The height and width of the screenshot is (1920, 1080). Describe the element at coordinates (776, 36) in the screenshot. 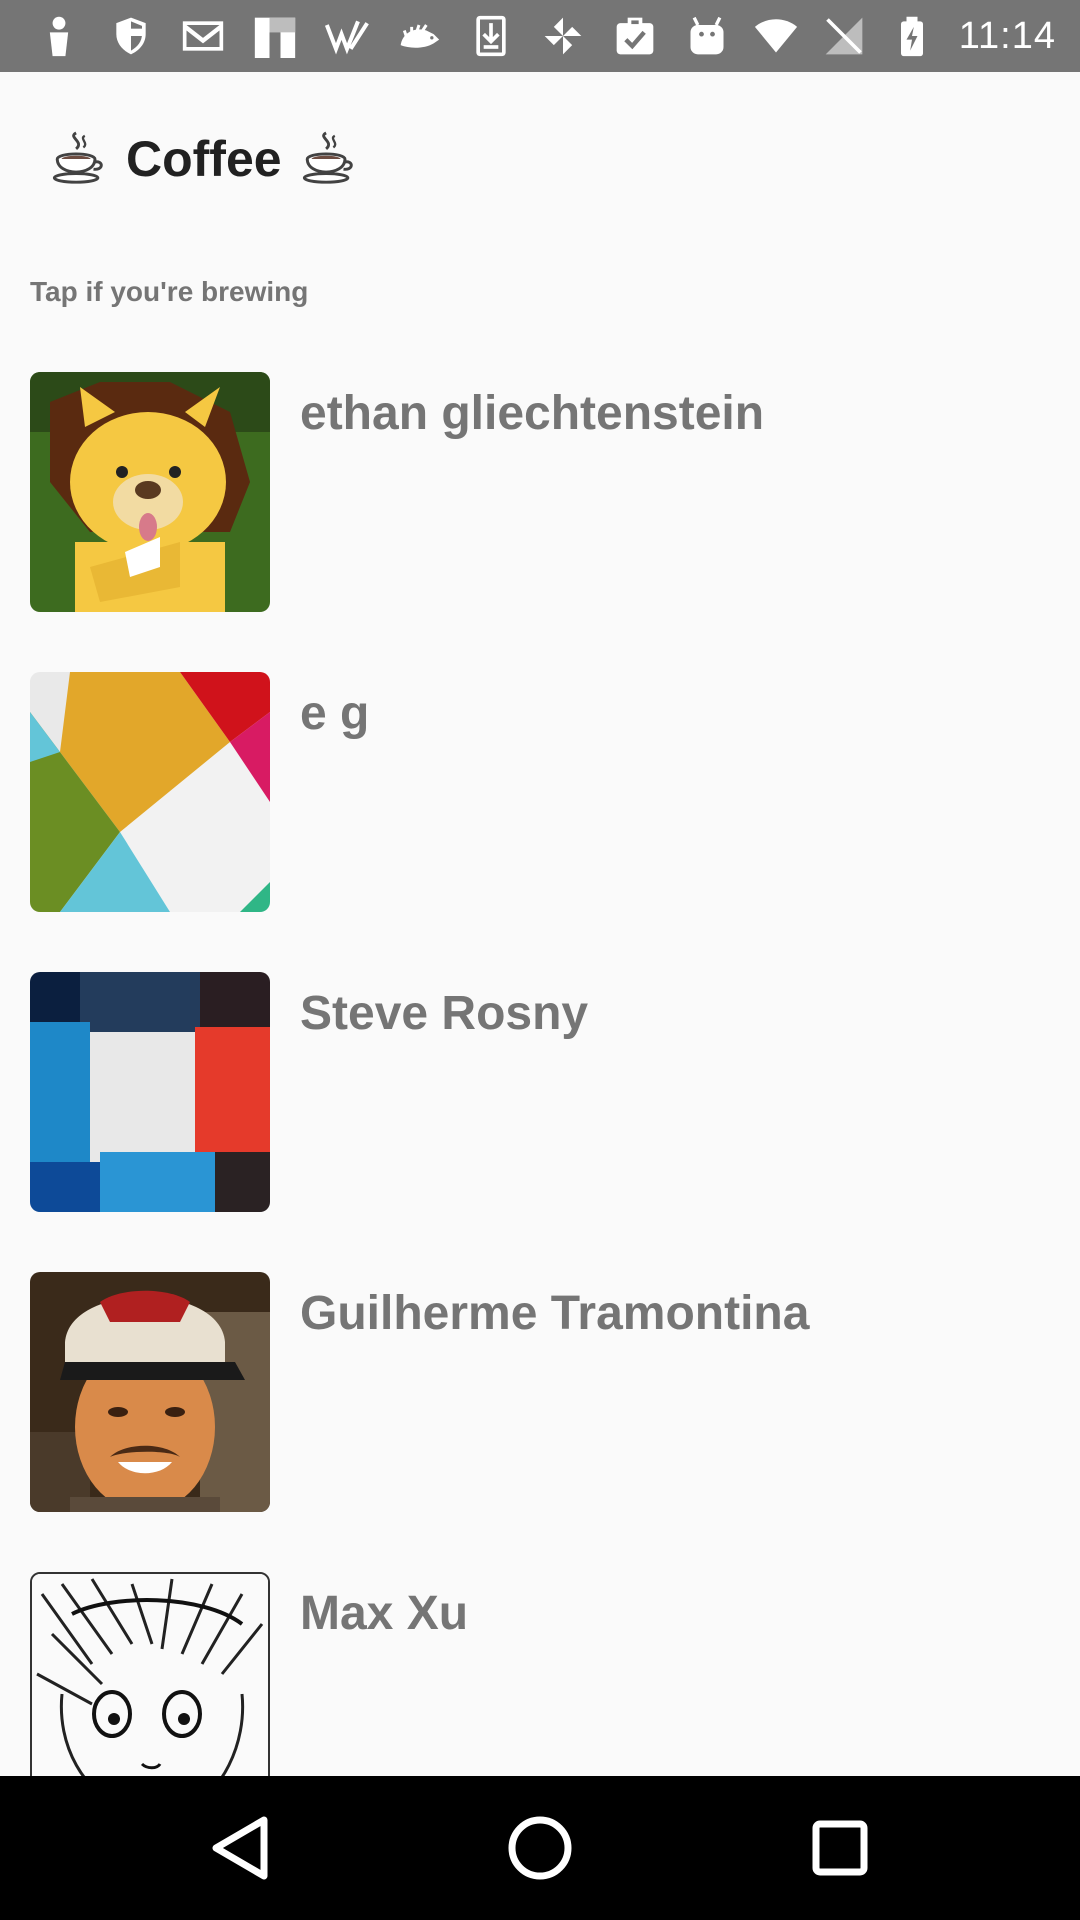

I see `wifi-icon` at that location.